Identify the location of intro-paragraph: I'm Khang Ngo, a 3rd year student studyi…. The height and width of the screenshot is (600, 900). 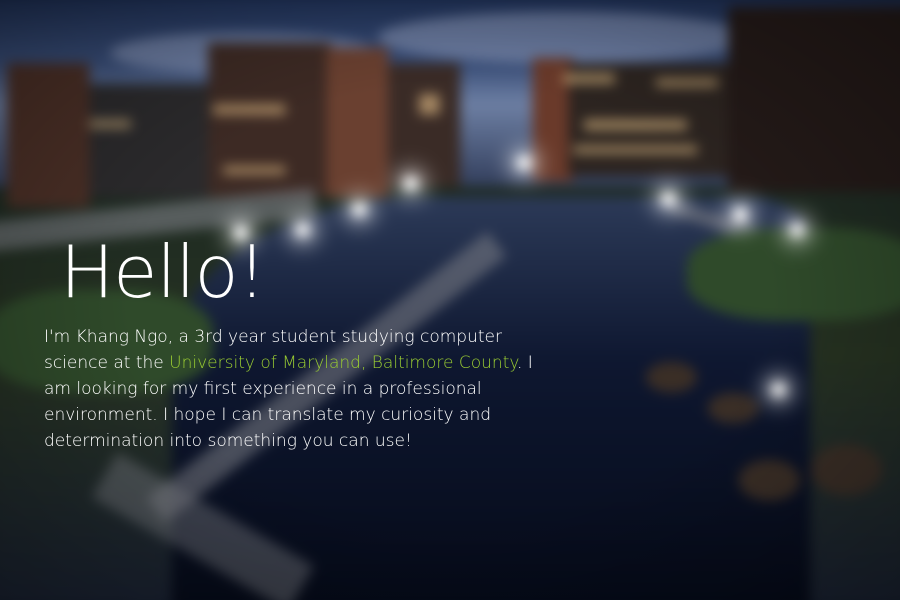
(304, 389).